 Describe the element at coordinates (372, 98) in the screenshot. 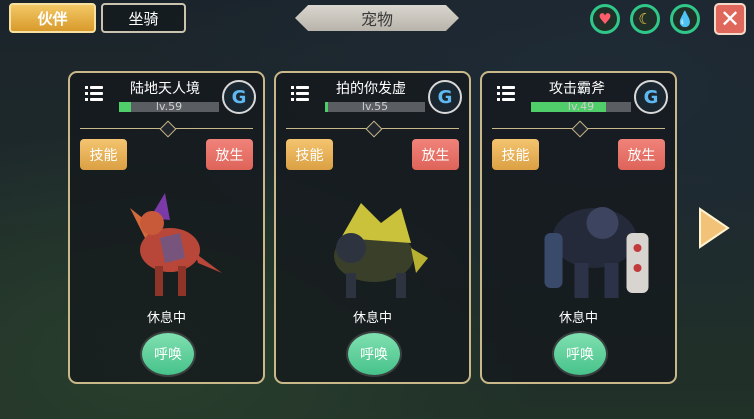

I see `card-header: 拍的你发虚 lv.55 G` at that location.